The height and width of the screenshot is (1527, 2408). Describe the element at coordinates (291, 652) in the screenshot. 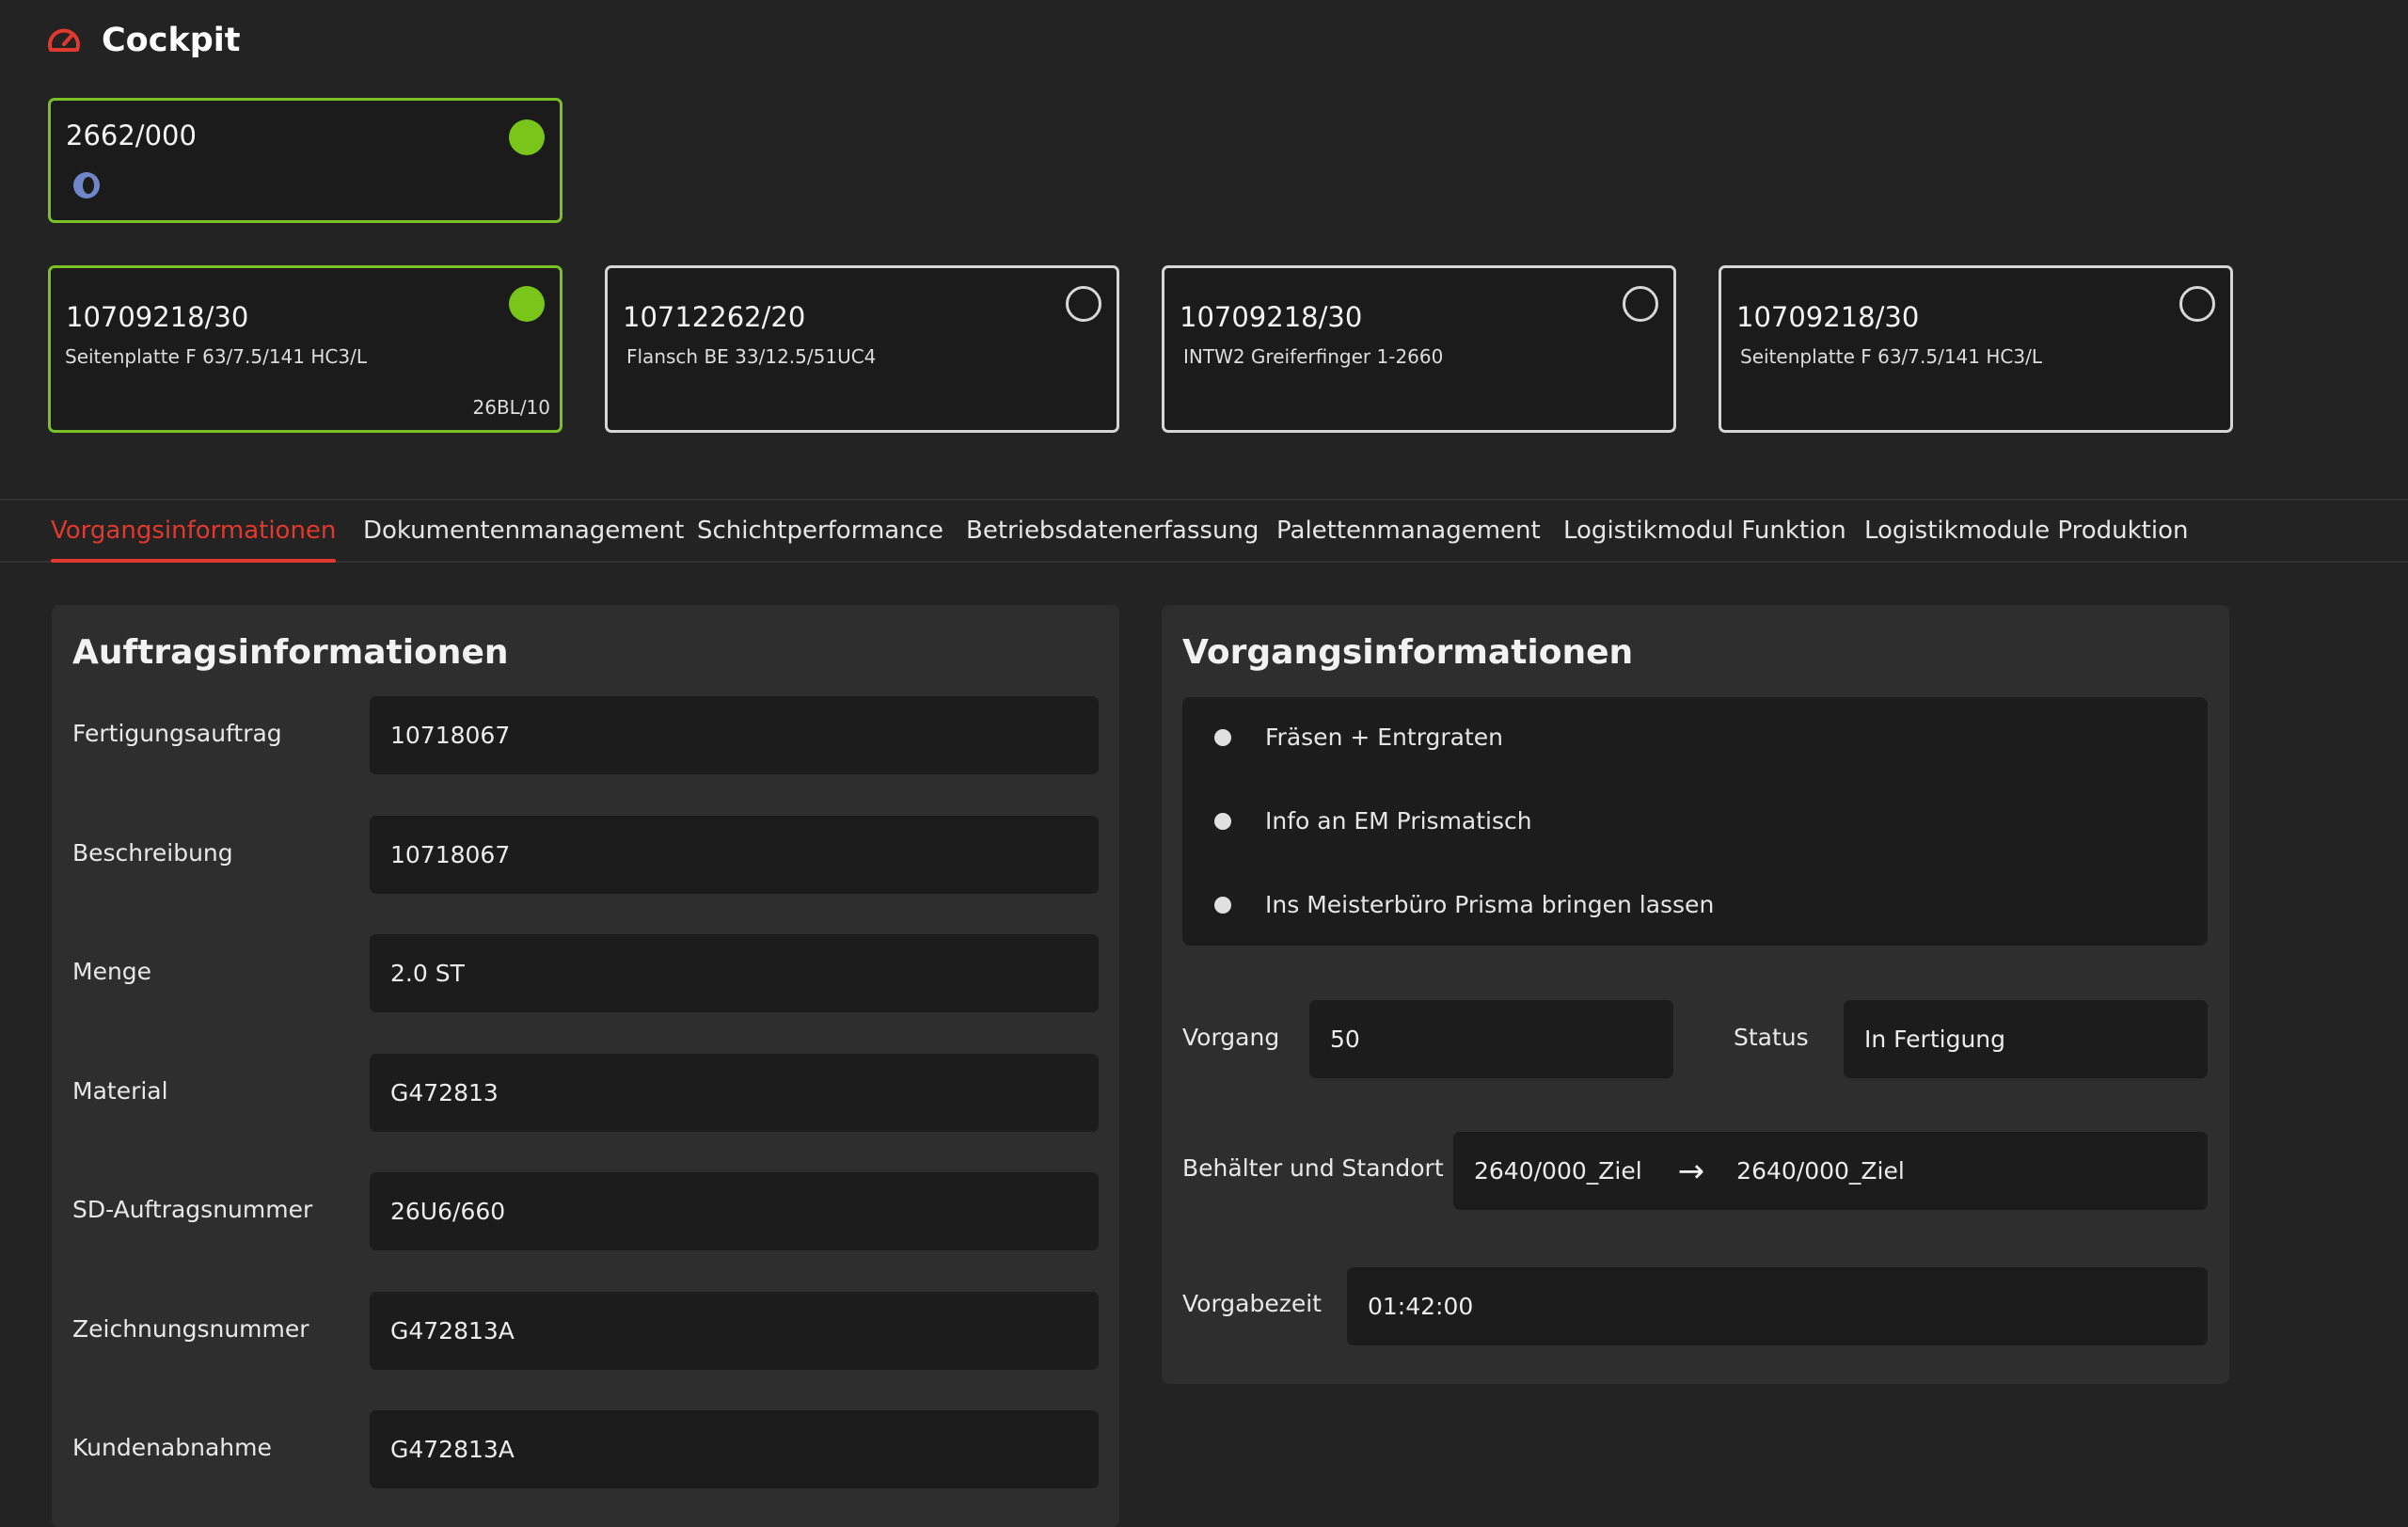

I see `panel-title: Auftragsinformationen` at that location.